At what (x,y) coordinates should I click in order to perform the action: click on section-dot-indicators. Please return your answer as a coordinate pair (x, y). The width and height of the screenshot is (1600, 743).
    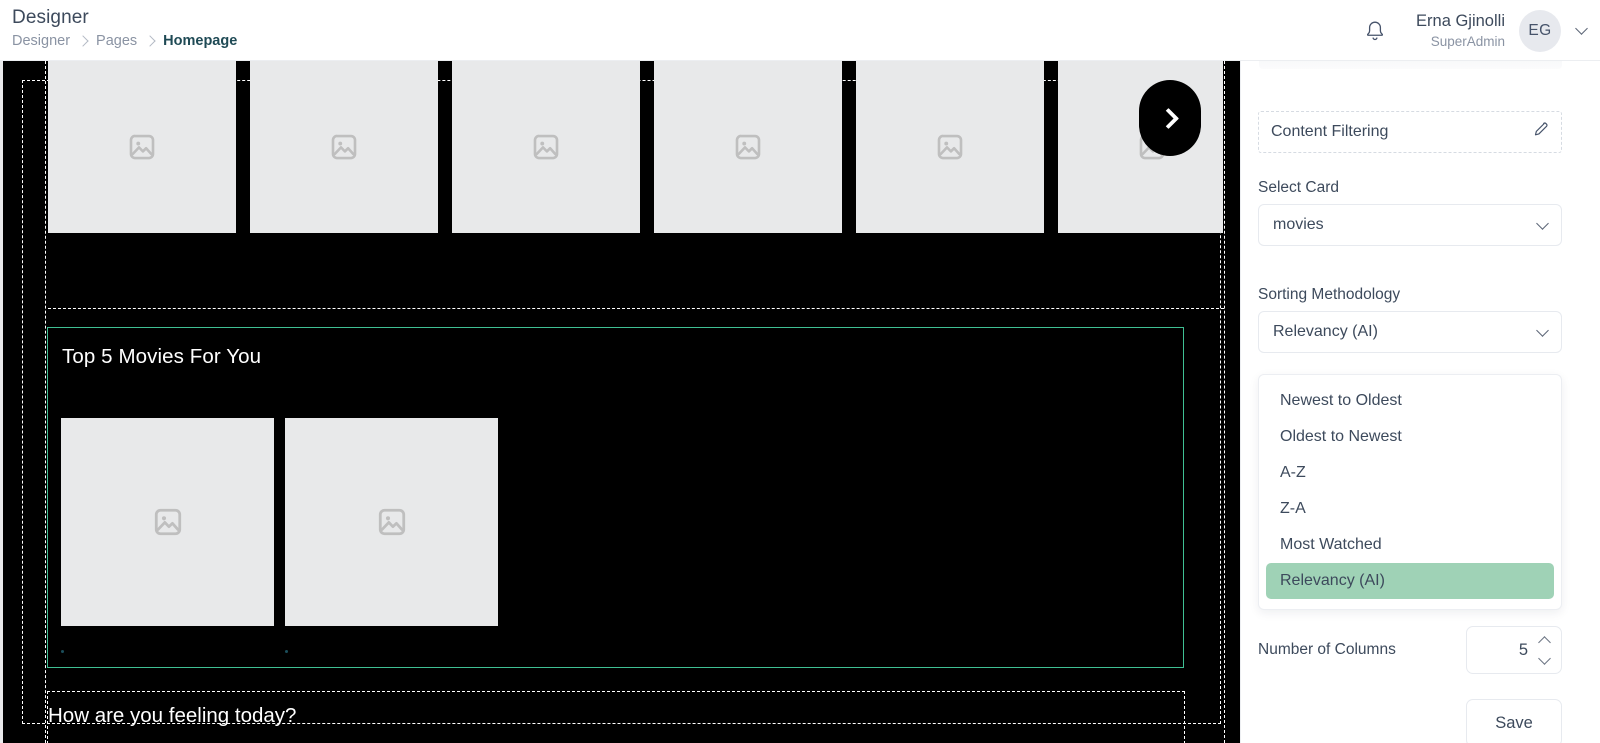
    Looking at the image, I should click on (281, 651).